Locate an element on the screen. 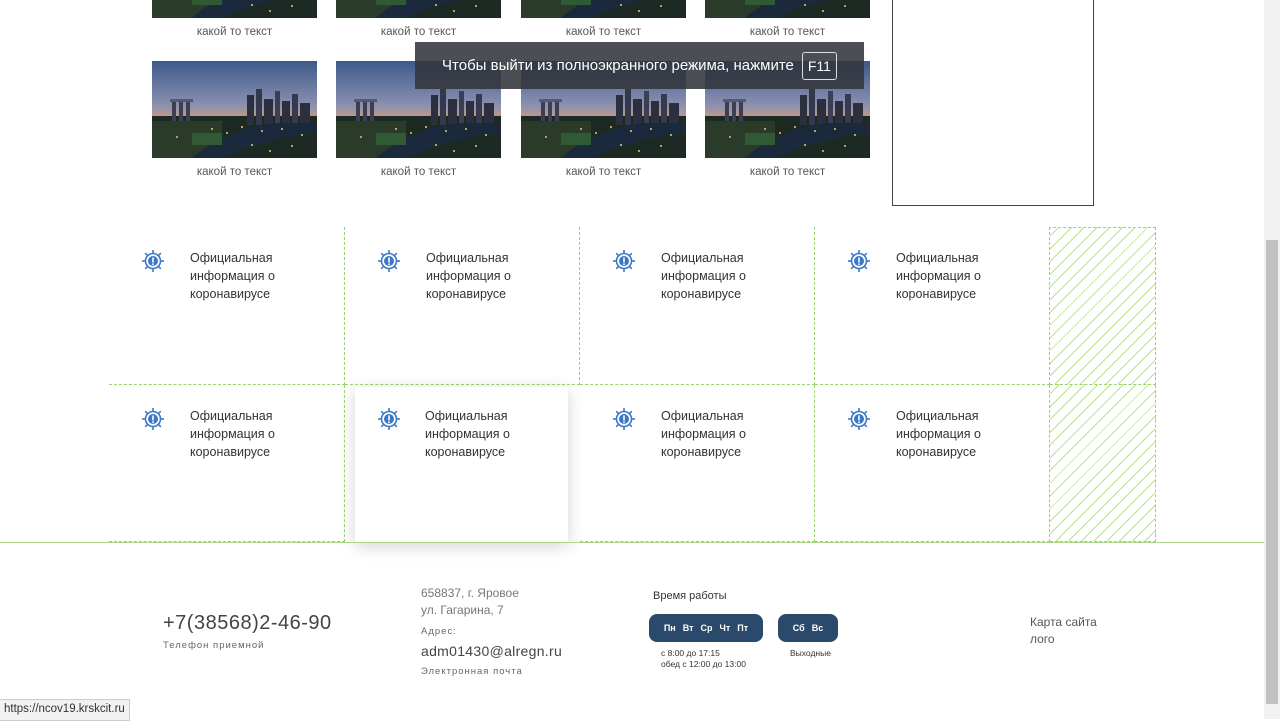 This screenshot has height=721, width=1280. scrollbar-thumb is located at coordinates (1272, 472).